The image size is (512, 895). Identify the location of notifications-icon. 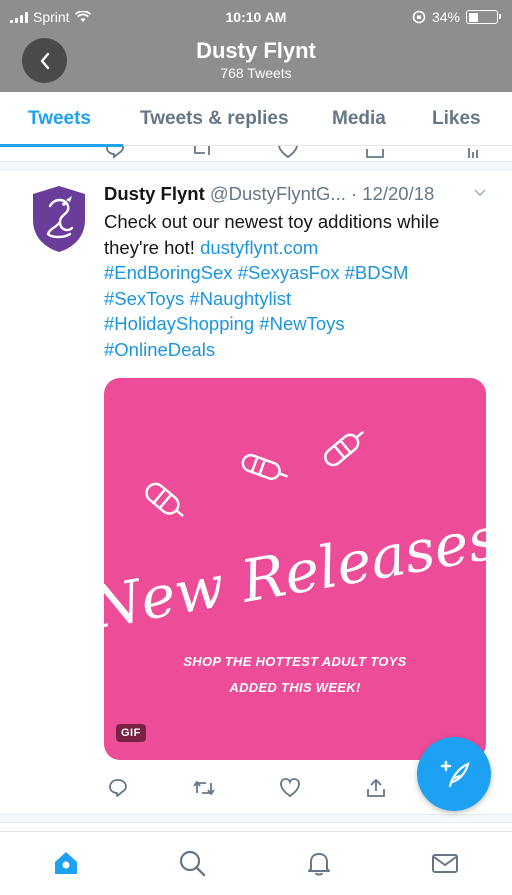
(319, 864).